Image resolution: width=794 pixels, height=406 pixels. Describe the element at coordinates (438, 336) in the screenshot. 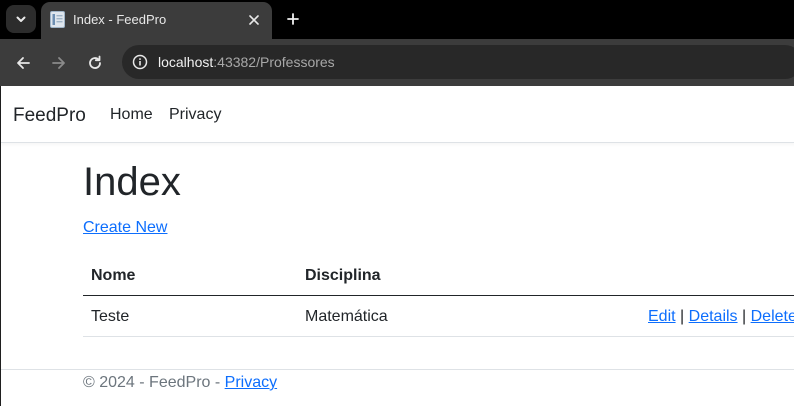

I see `table-row-divider` at that location.